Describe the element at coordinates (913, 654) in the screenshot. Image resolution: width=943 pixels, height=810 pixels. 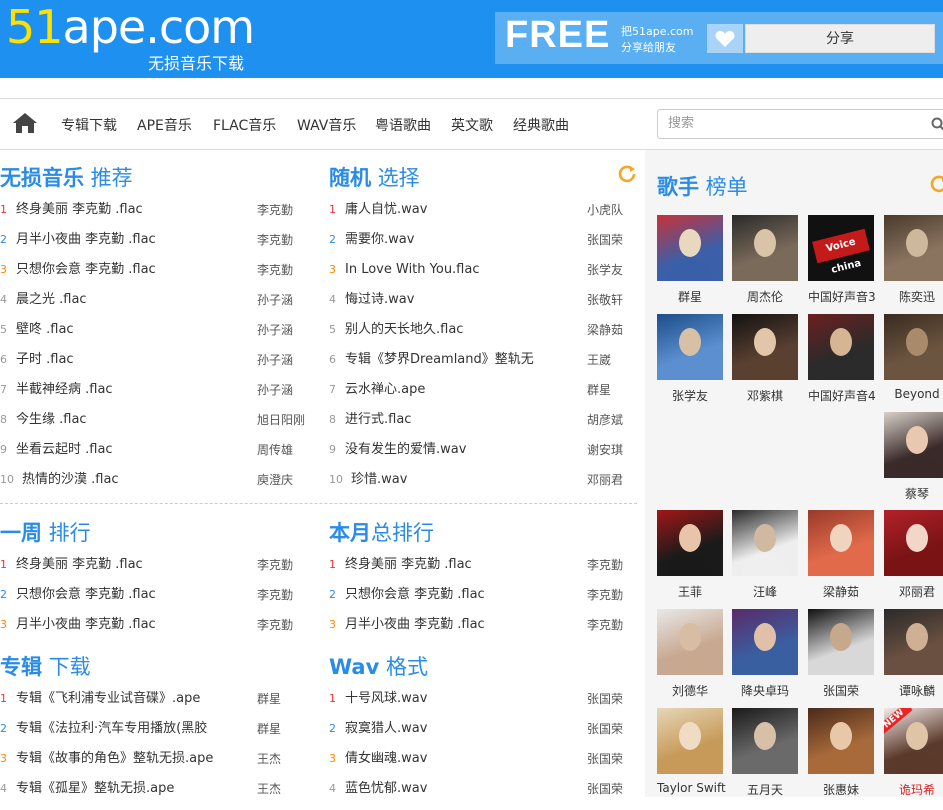
I see `singer-card: 谭咏麟` at that location.